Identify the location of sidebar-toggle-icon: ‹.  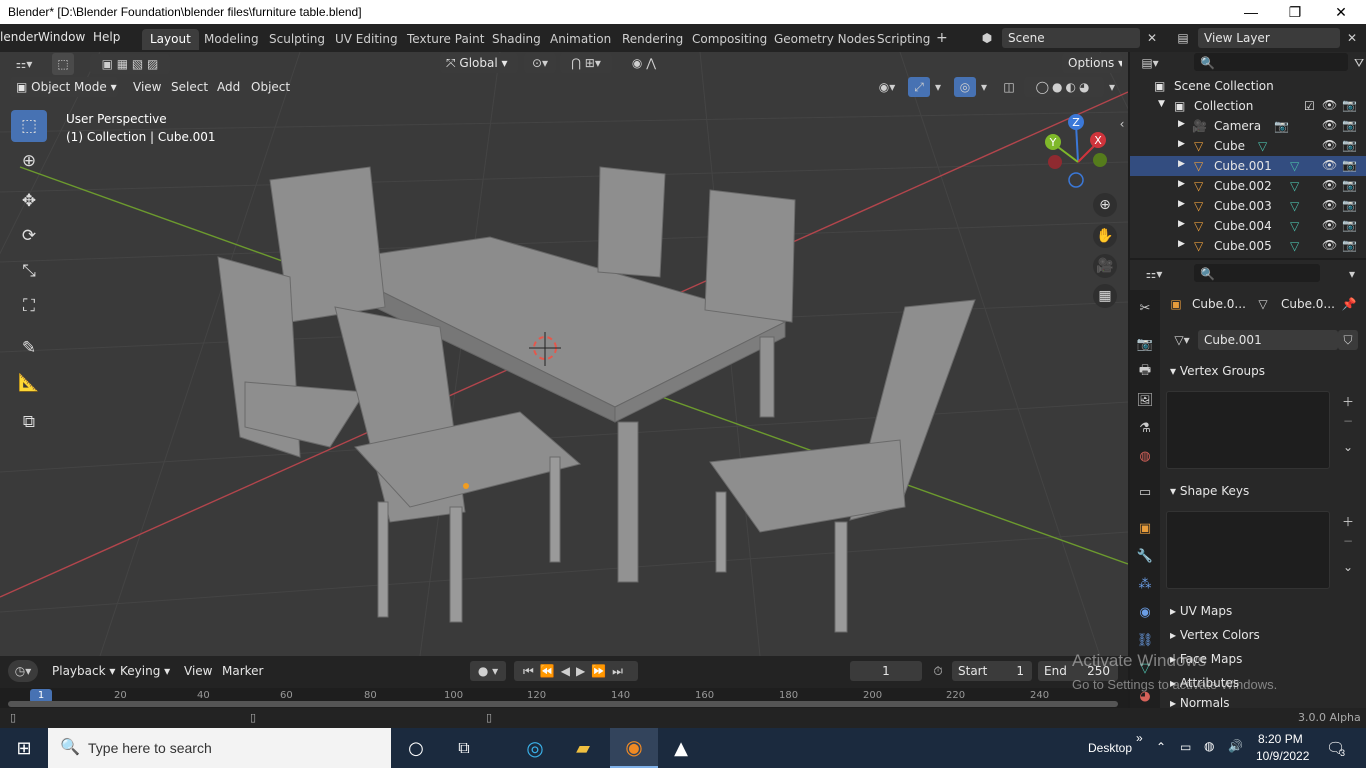
(1122, 124).